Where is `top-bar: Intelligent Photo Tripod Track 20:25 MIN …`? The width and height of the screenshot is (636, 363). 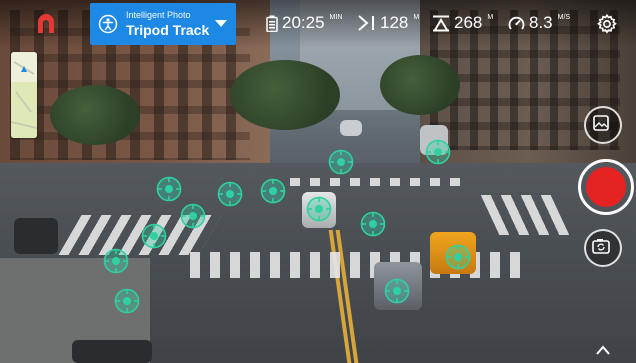
top-bar: Intelligent Photo Tripod Track 20:25 MIN … is located at coordinates (318, 24).